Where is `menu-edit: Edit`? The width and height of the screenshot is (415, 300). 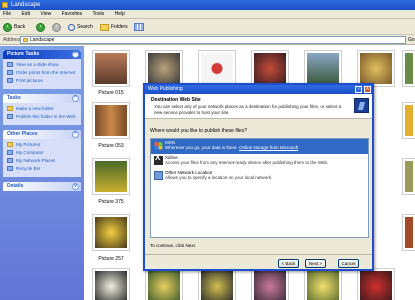 menu-edit: Edit is located at coordinates (25, 14).